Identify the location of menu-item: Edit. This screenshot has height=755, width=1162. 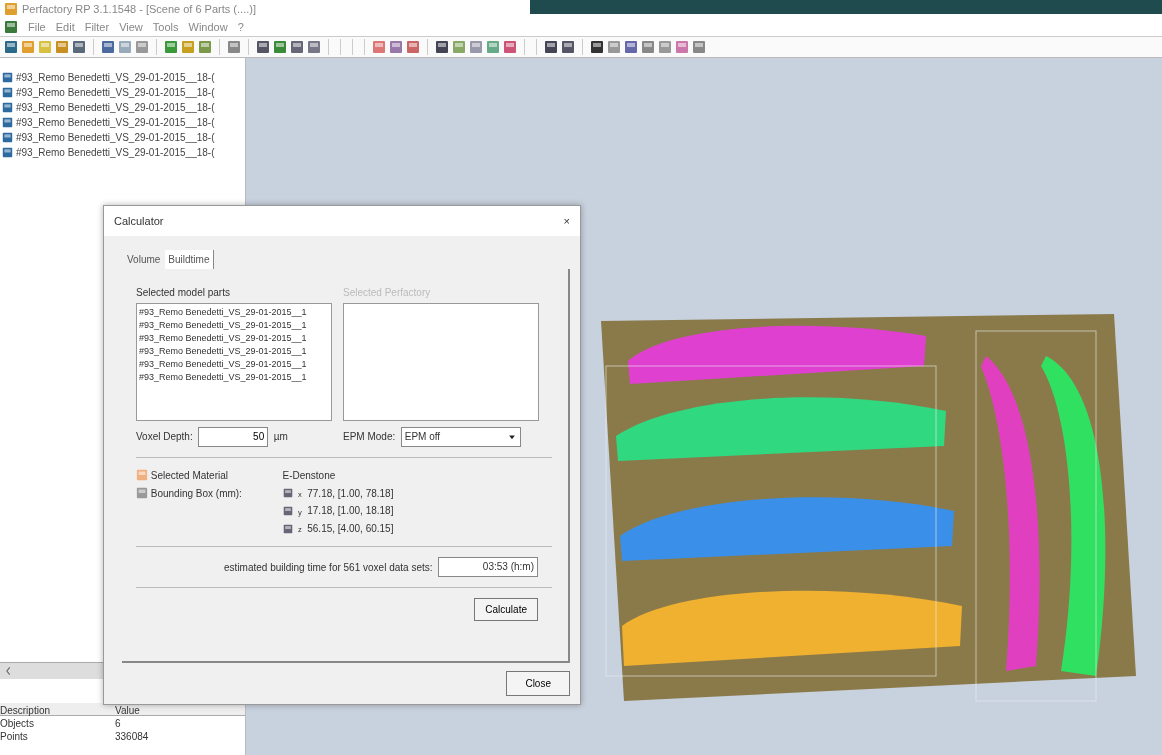
(65, 27).